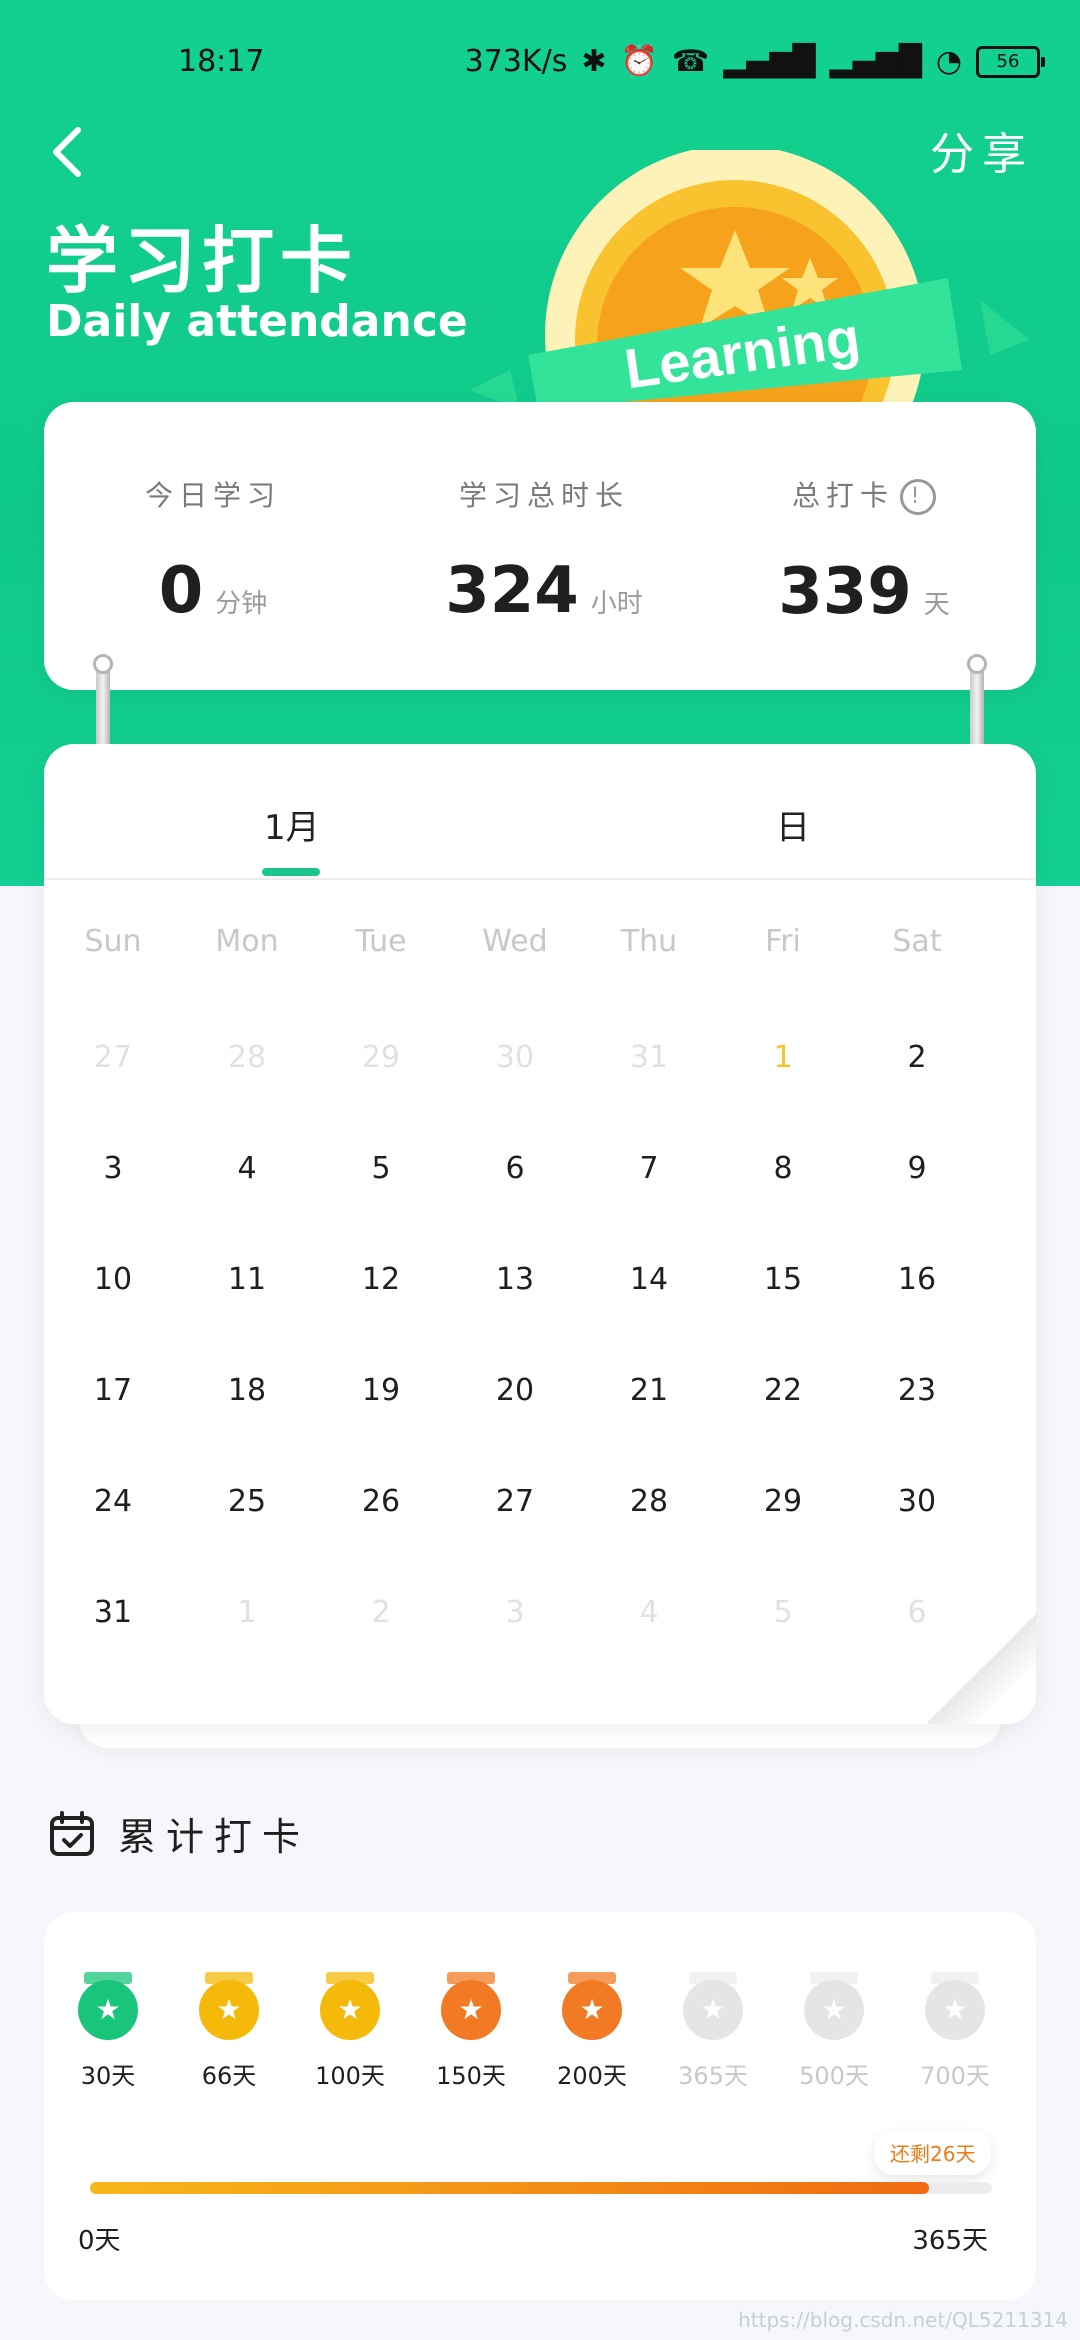 The image size is (1080, 2340). What do you see at coordinates (113, 1501) in the screenshot?
I see `calendar-day: 24` at bounding box center [113, 1501].